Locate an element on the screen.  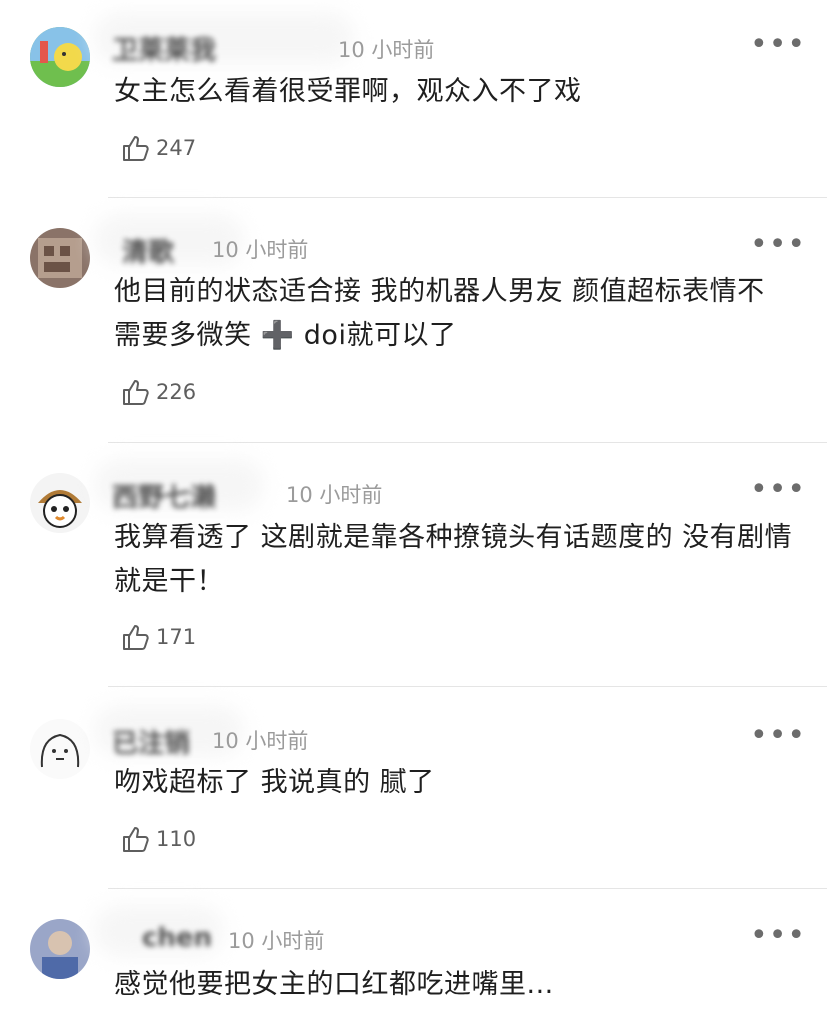
comment-text: 女主怎么看着很受罪啊，观众入不了戏 is located at coordinates (348, 91).